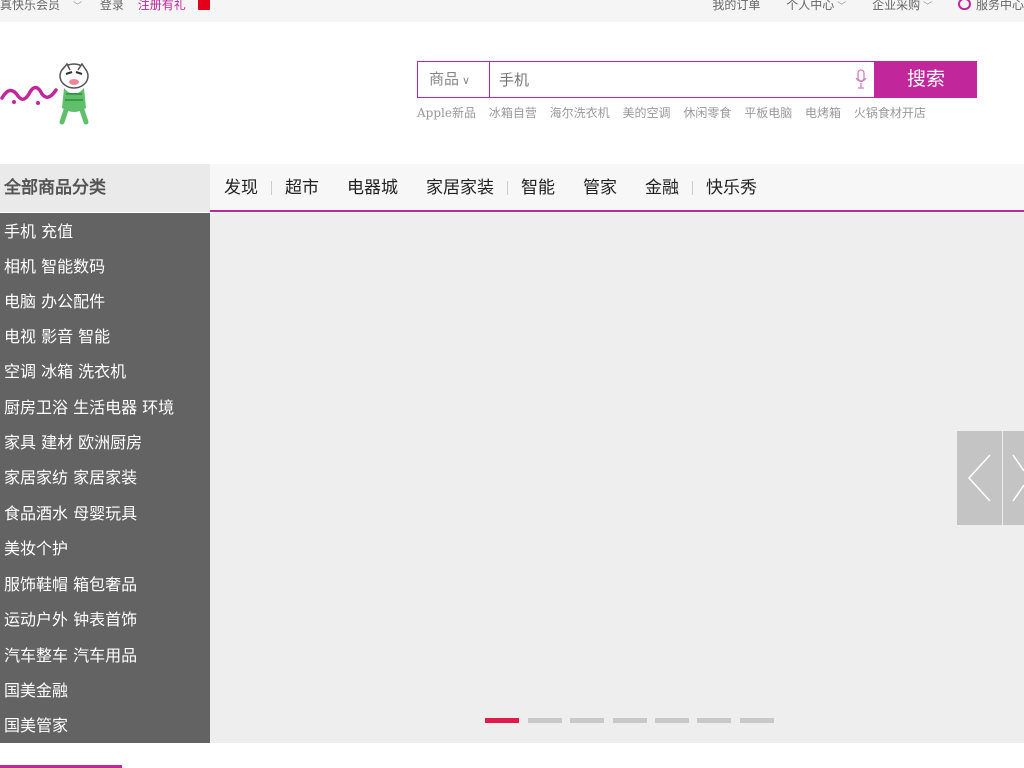 Image resolution: width=1024 pixels, height=768 pixels. I want to click on personal-center-menu: 个人中心 ﹀, so click(816, 6).